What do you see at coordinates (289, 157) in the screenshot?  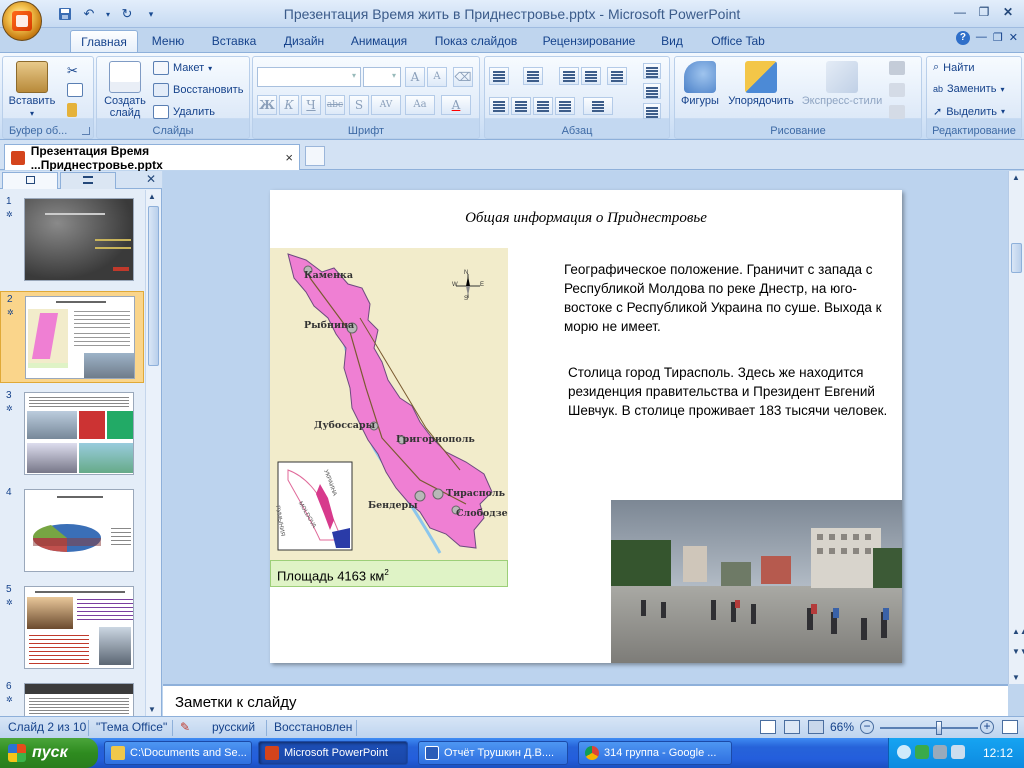 I see `close-tab-icon: ×` at bounding box center [289, 157].